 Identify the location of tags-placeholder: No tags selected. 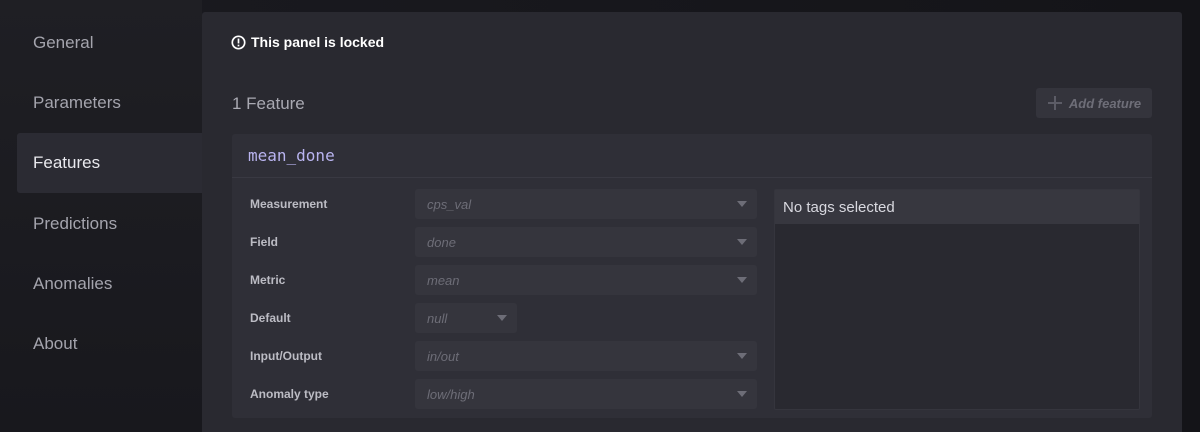
(957, 207).